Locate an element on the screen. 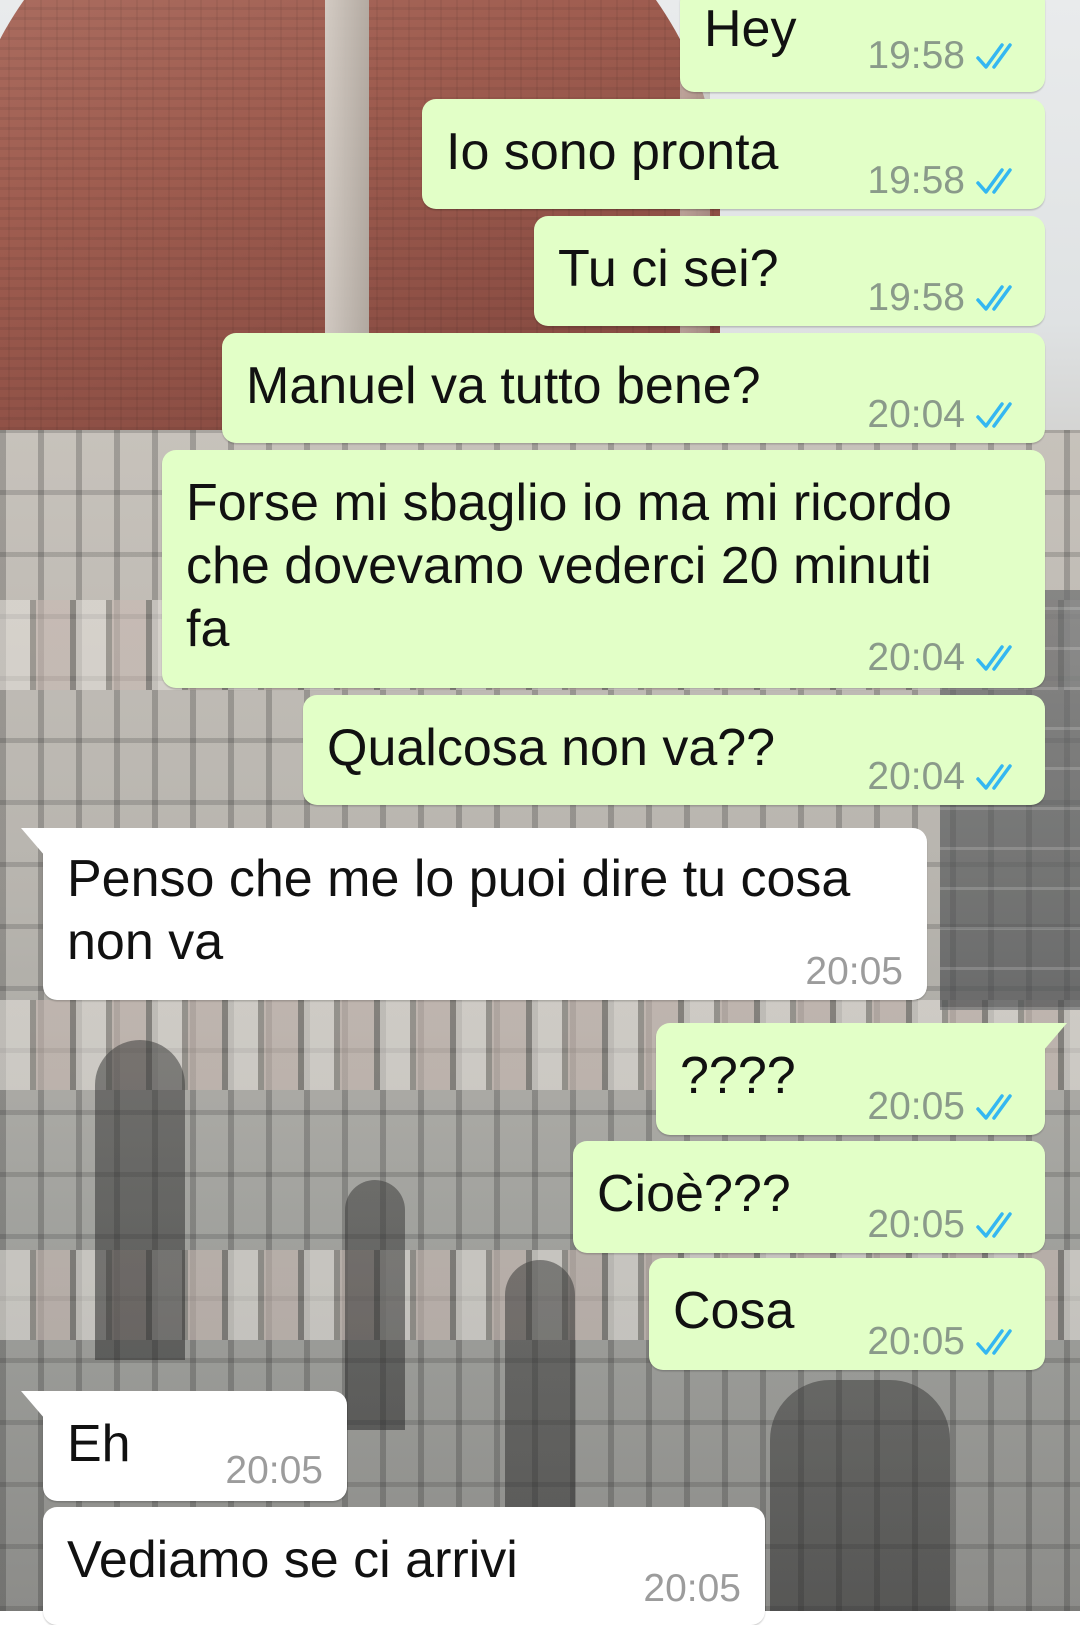 This screenshot has height=1625, width=1080. outgoing-message: Manuel va tutto bene? 20:04 is located at coordinates (633, 388).